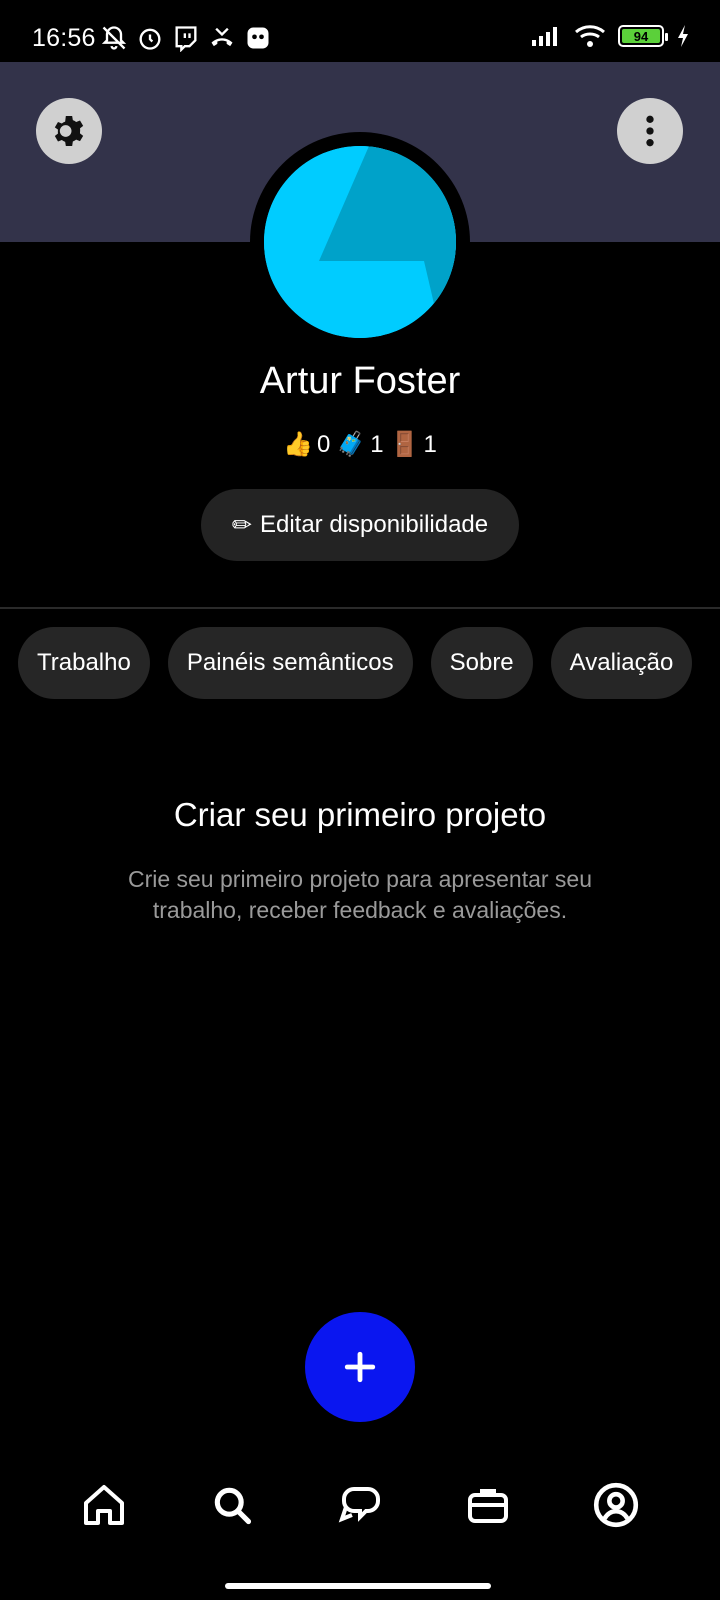  I want to click on status-bar: 16:56 94, so click(360, 31).